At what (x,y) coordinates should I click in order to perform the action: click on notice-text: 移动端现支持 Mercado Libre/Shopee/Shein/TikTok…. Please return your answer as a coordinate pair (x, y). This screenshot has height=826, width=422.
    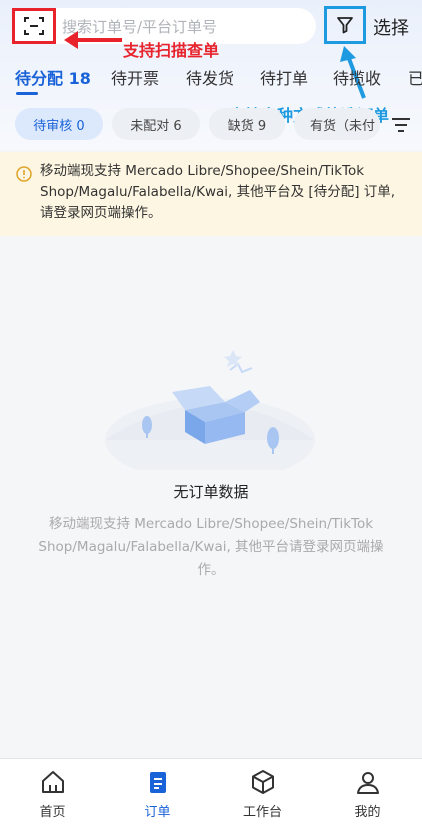
    Looking at the image, I should click on (218, 192).